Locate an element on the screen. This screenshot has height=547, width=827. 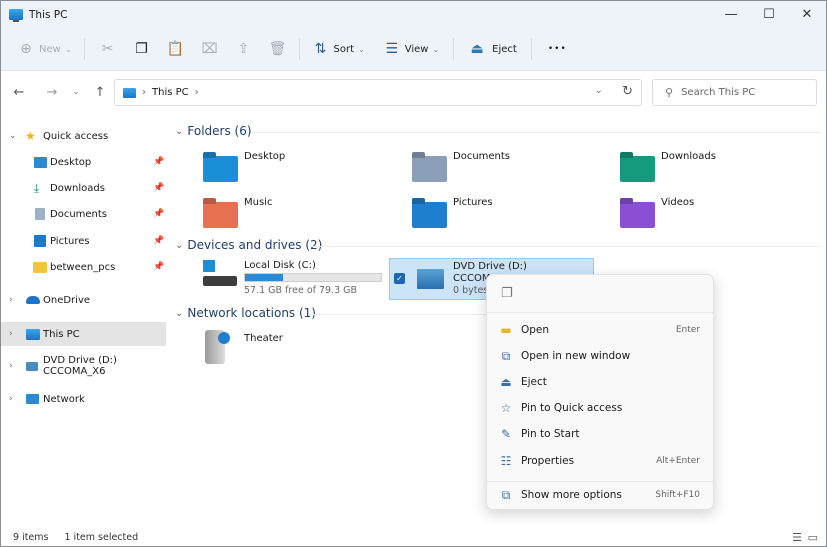
minimize-button: — is located at coordinates (731, 14).